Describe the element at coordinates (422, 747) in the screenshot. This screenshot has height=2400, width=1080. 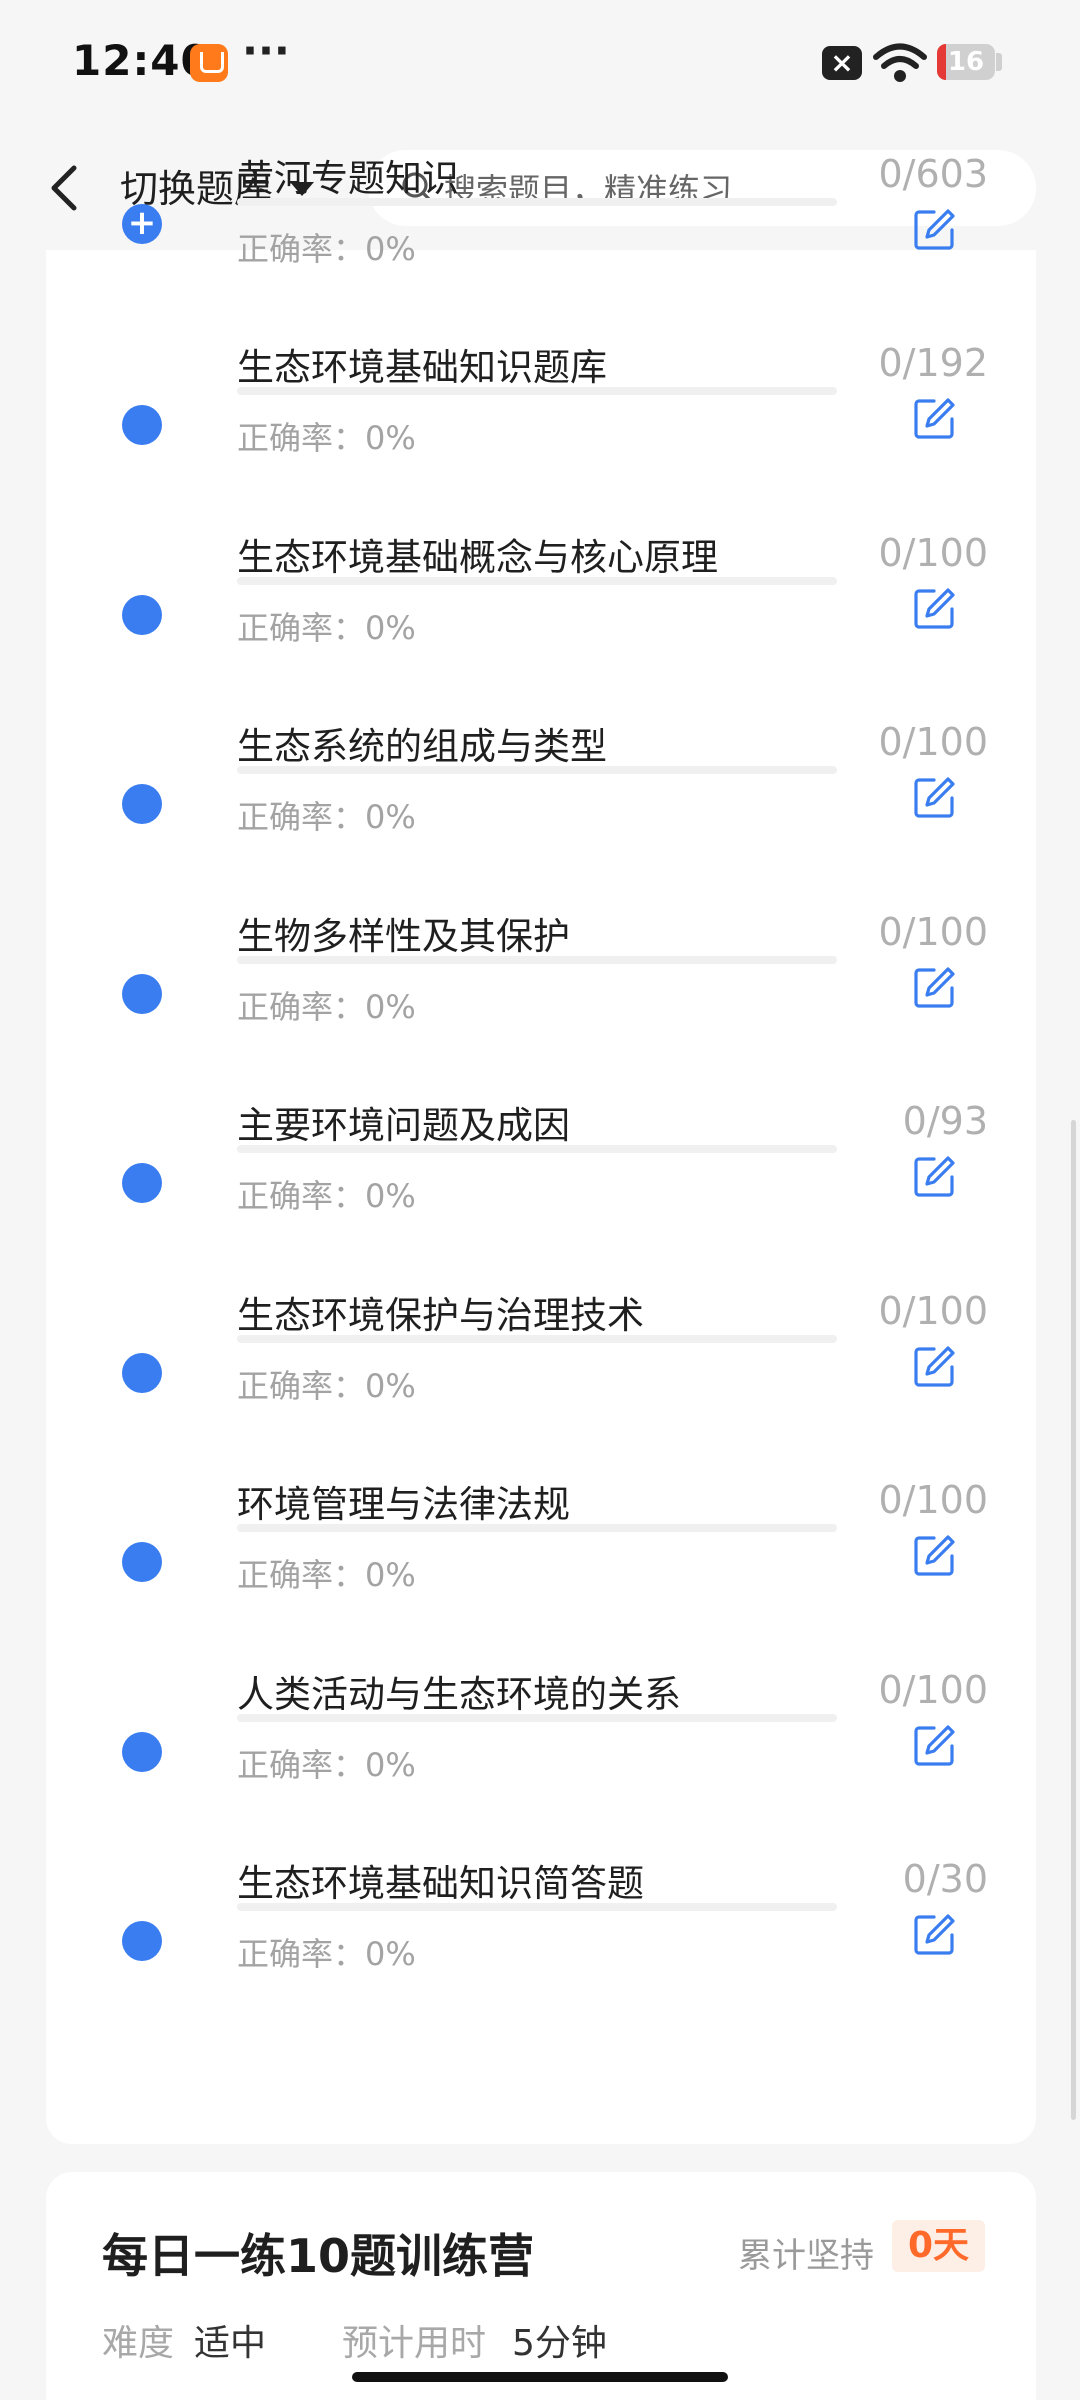
I see `bank-title: 生态系统的组成与类型` at that location.